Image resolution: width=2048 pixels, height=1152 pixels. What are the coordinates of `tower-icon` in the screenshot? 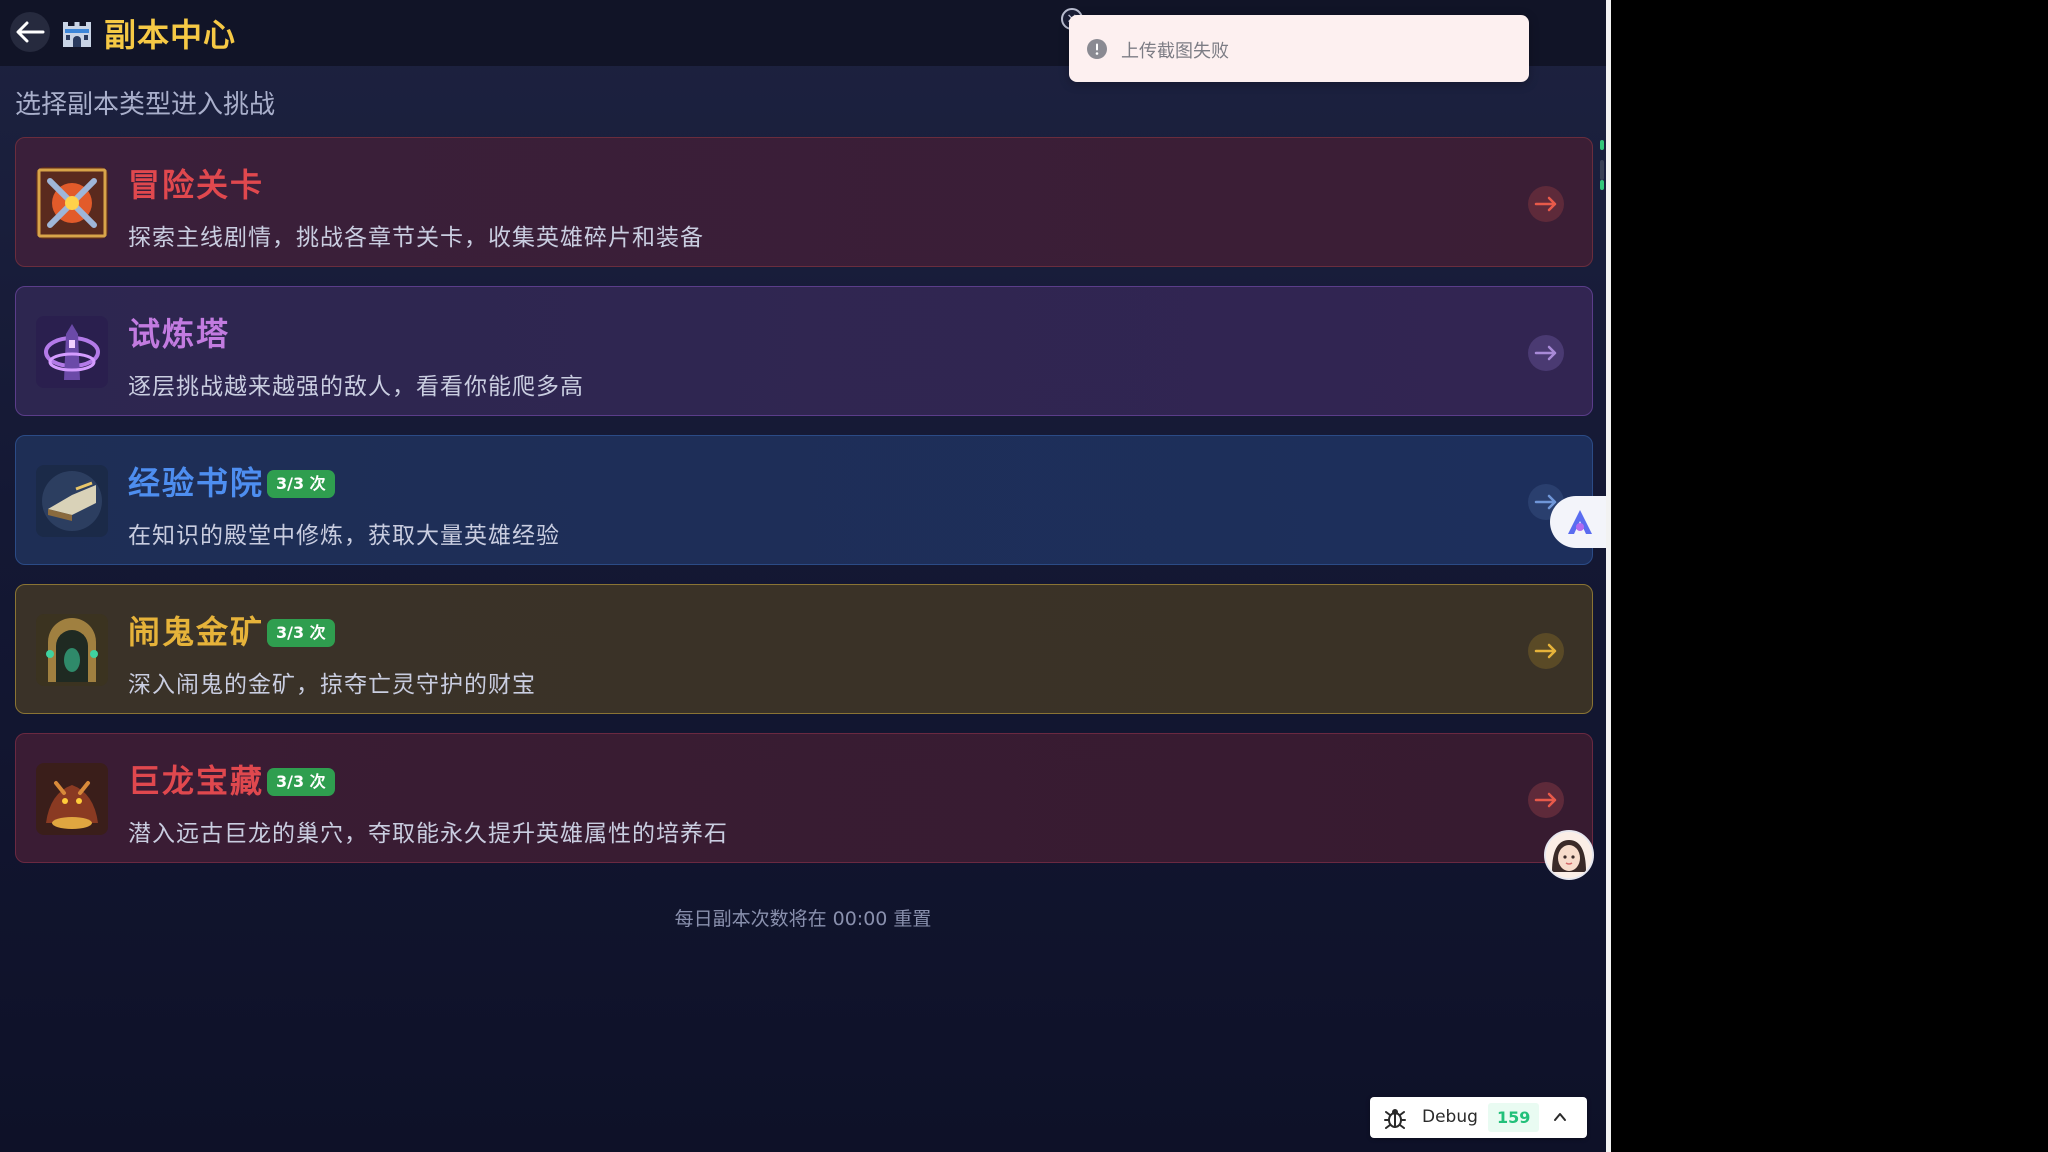 It's located at (72, 352).